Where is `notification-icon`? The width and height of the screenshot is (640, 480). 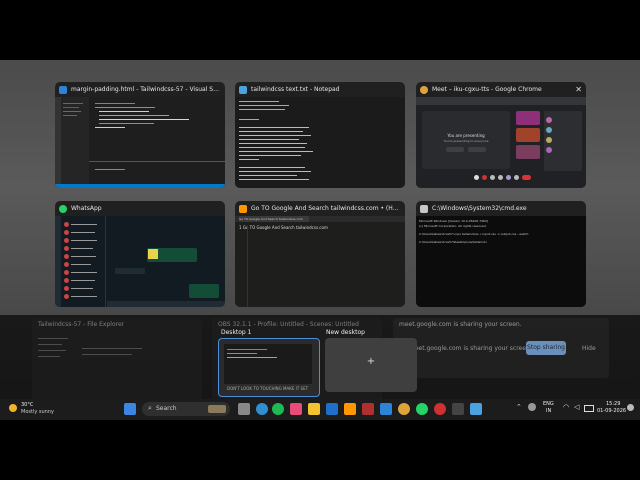 notification-icon is located at coordinates (630, 407).